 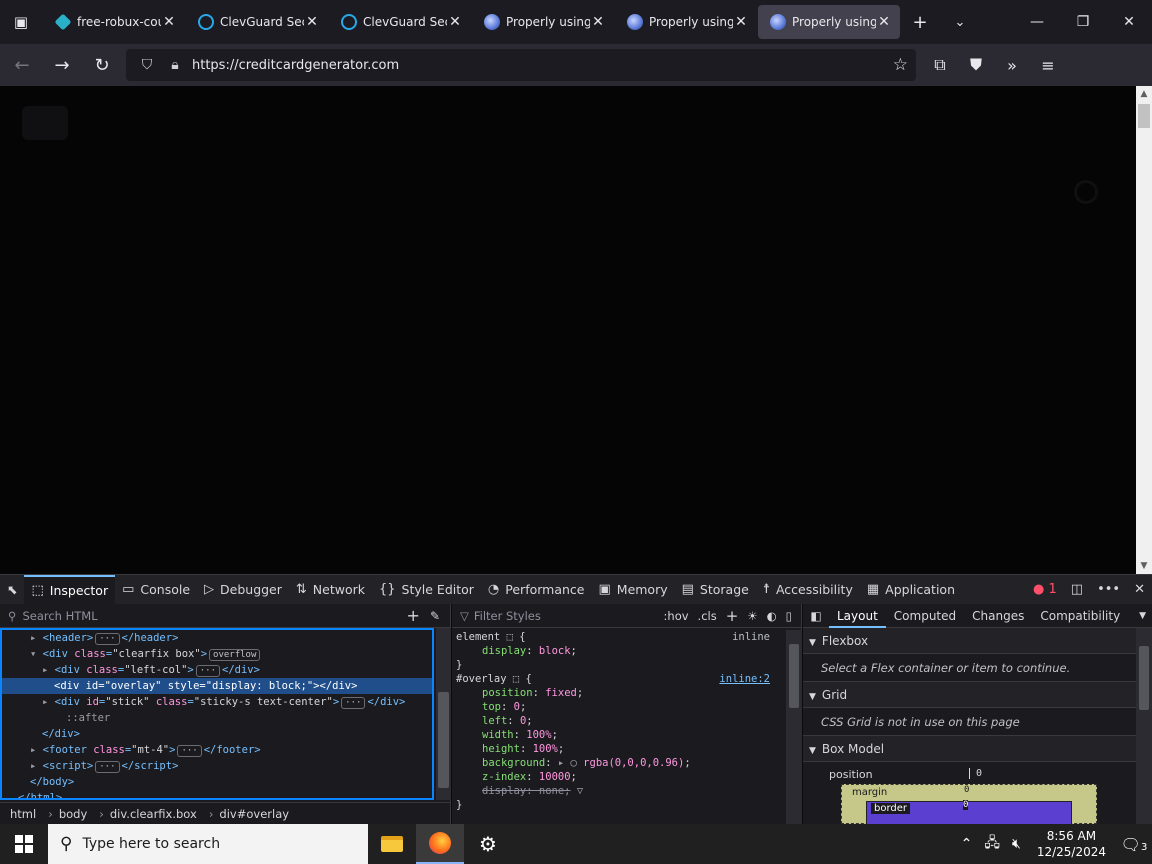 I want to click on scroll-down-icon: ▼, so click(x=1144, y=566).